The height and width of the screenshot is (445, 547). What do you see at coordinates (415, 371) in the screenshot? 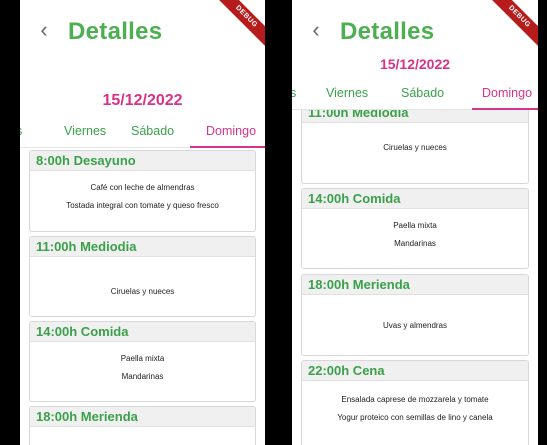
I see `meal-header: 22:00h Cena` at bounding box center [415, 371].